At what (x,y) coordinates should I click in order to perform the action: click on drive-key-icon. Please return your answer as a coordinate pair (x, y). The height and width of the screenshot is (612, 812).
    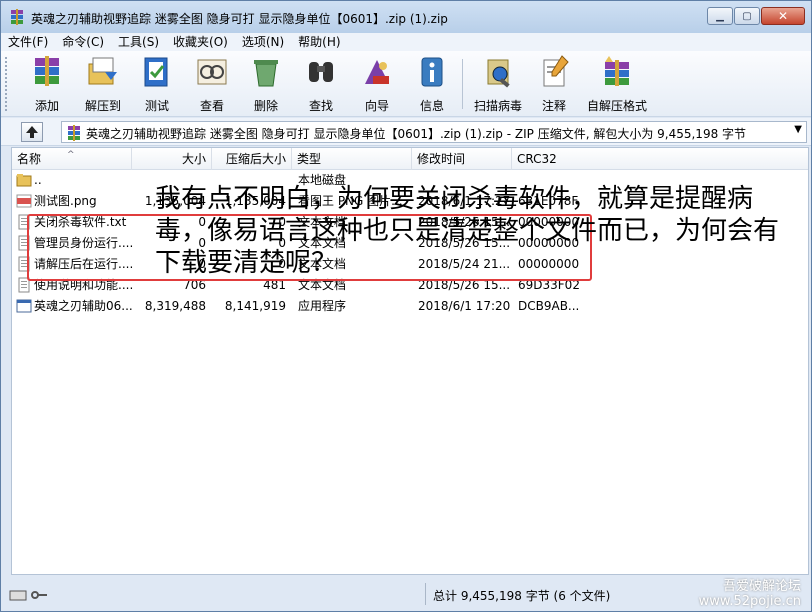
    Looking at the image, I should click on (28, 595).